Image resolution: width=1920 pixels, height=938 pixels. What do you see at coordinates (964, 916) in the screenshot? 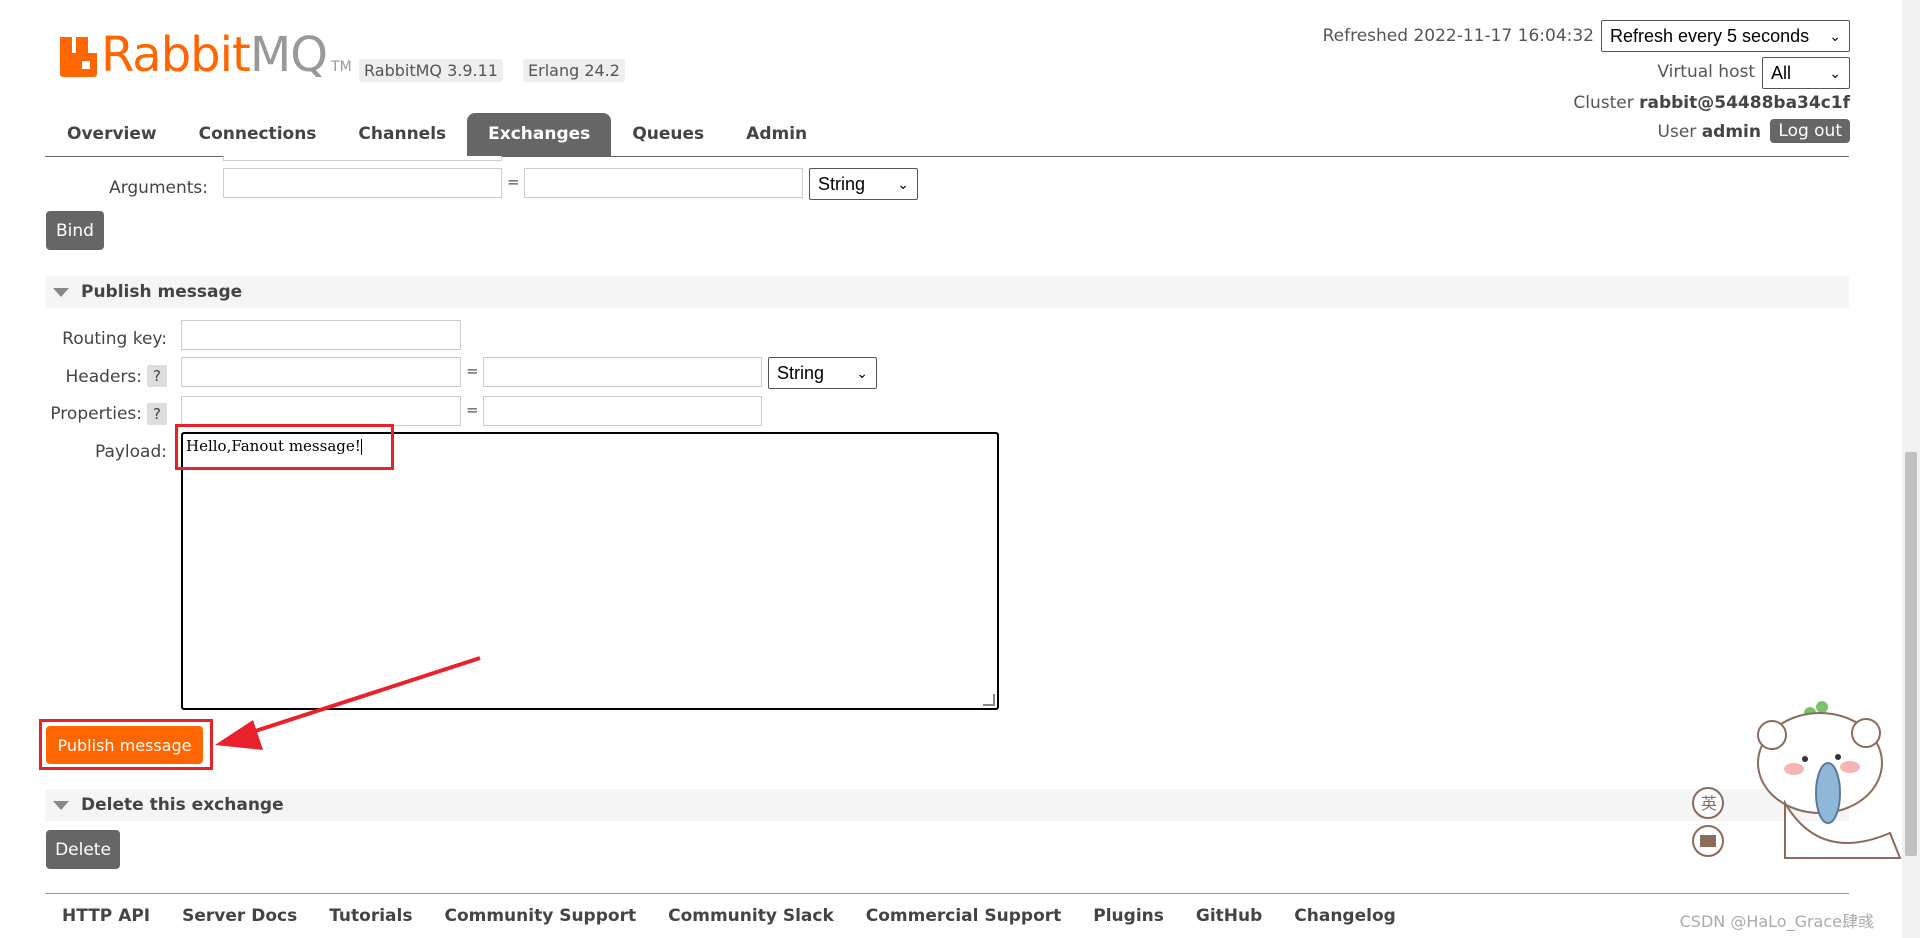
I see `footer-link-commercial-support: Commercial Support` at bounding box center [964, 916].